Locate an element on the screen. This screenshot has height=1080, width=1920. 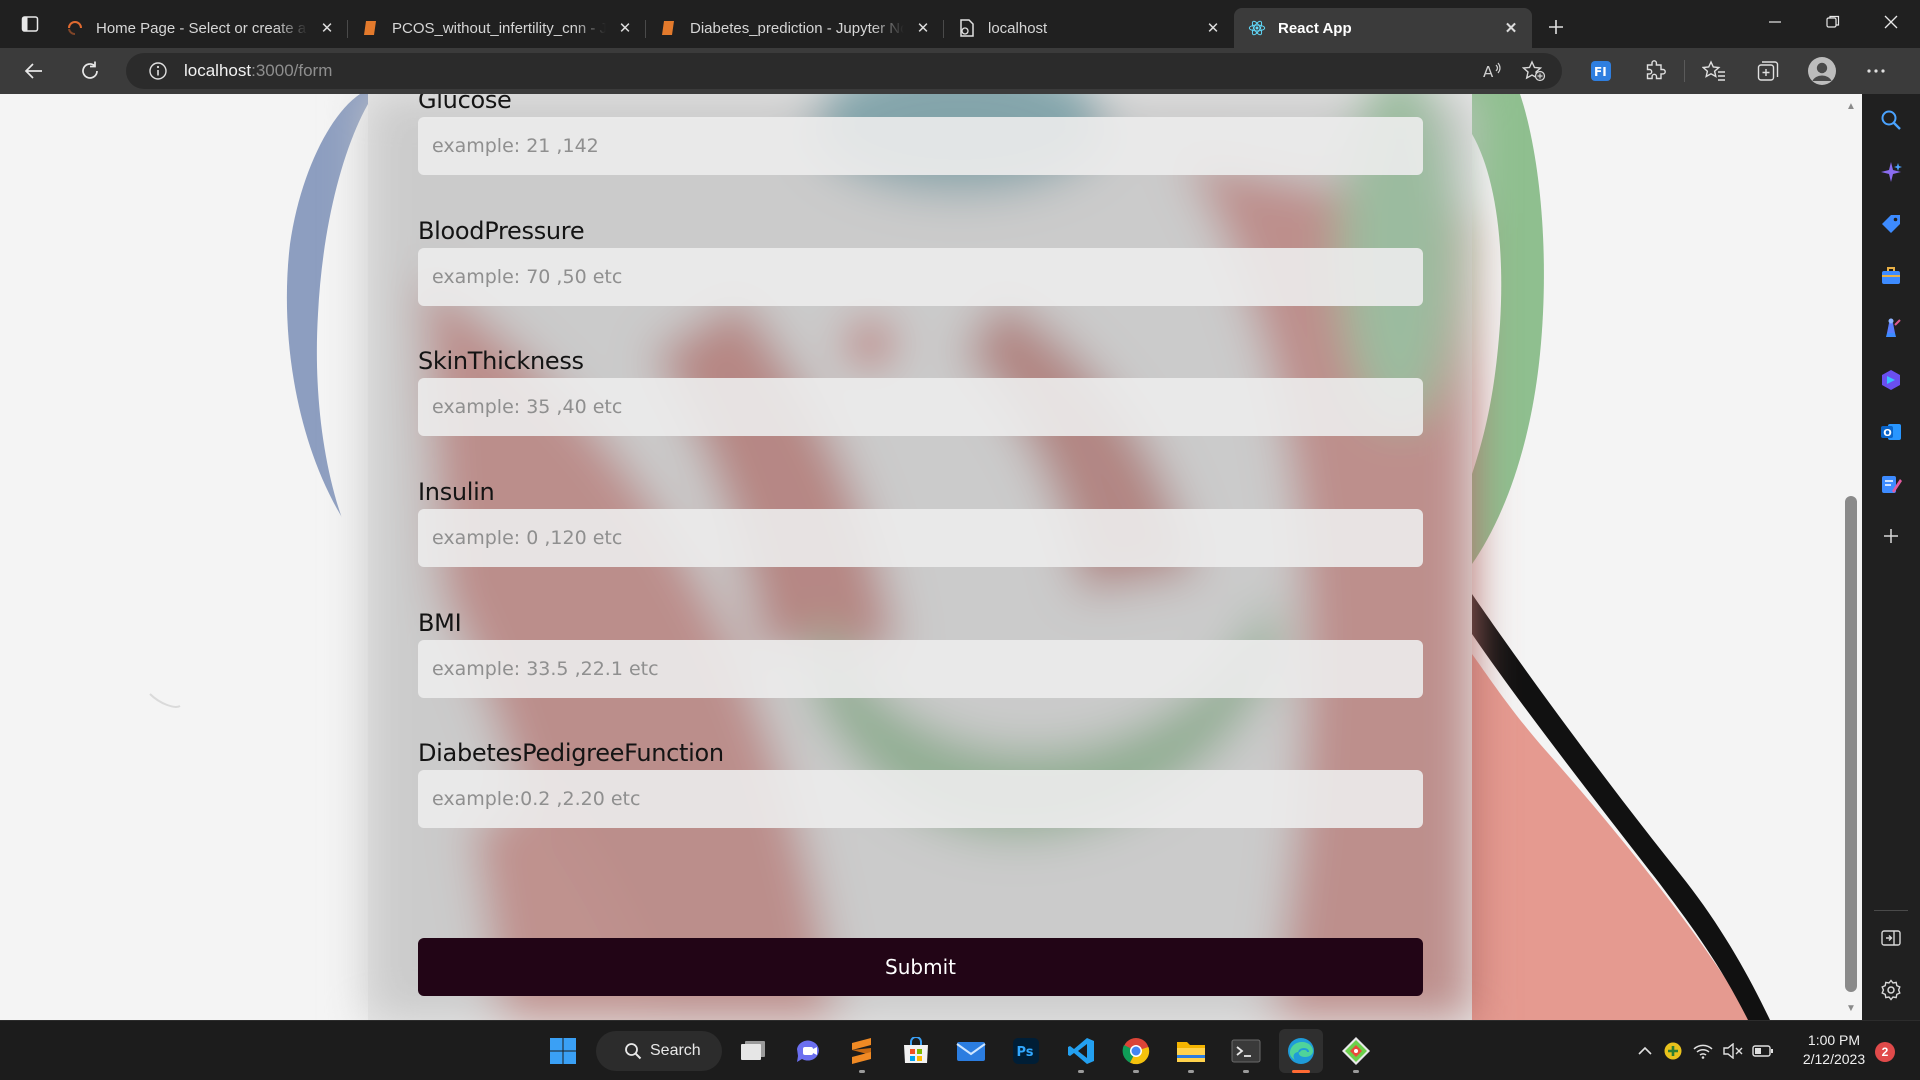
glucose-input is located at coordinates (920, 146).